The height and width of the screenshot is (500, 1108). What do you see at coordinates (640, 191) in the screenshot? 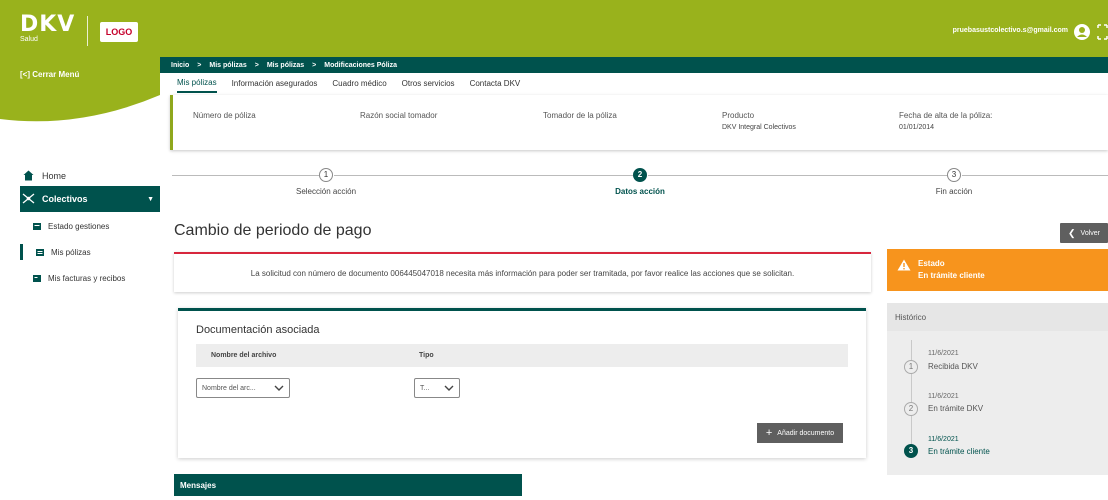
I see `step-2-label: Datos acción` at bounding box center [640, 191].